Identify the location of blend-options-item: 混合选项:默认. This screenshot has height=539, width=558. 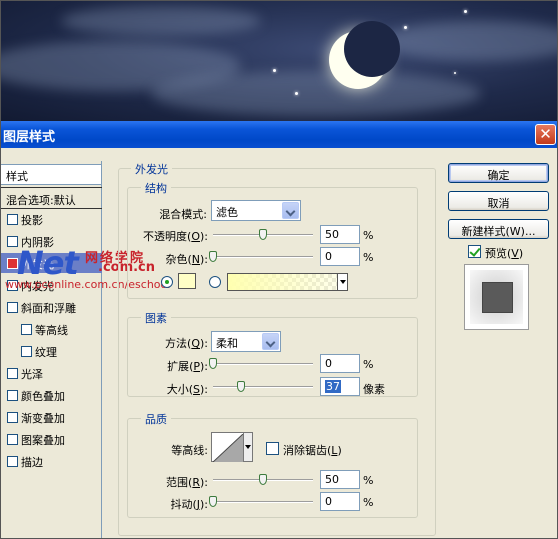
(51, 198).